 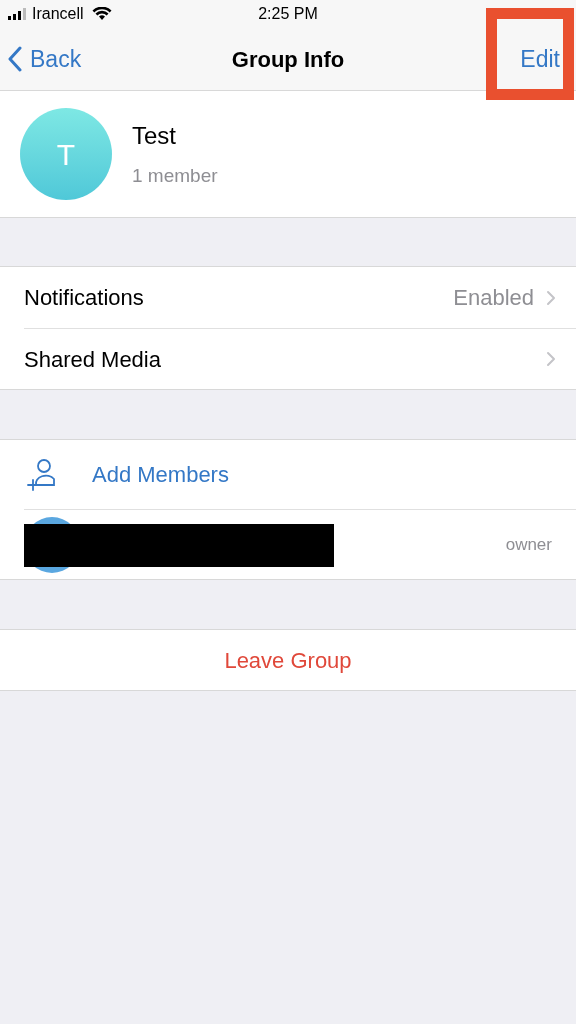 What do you see at coordinates (288, 660) in the screenshot?
I see `leave-group-button: Leave Group` at bounding box center [288, 660].